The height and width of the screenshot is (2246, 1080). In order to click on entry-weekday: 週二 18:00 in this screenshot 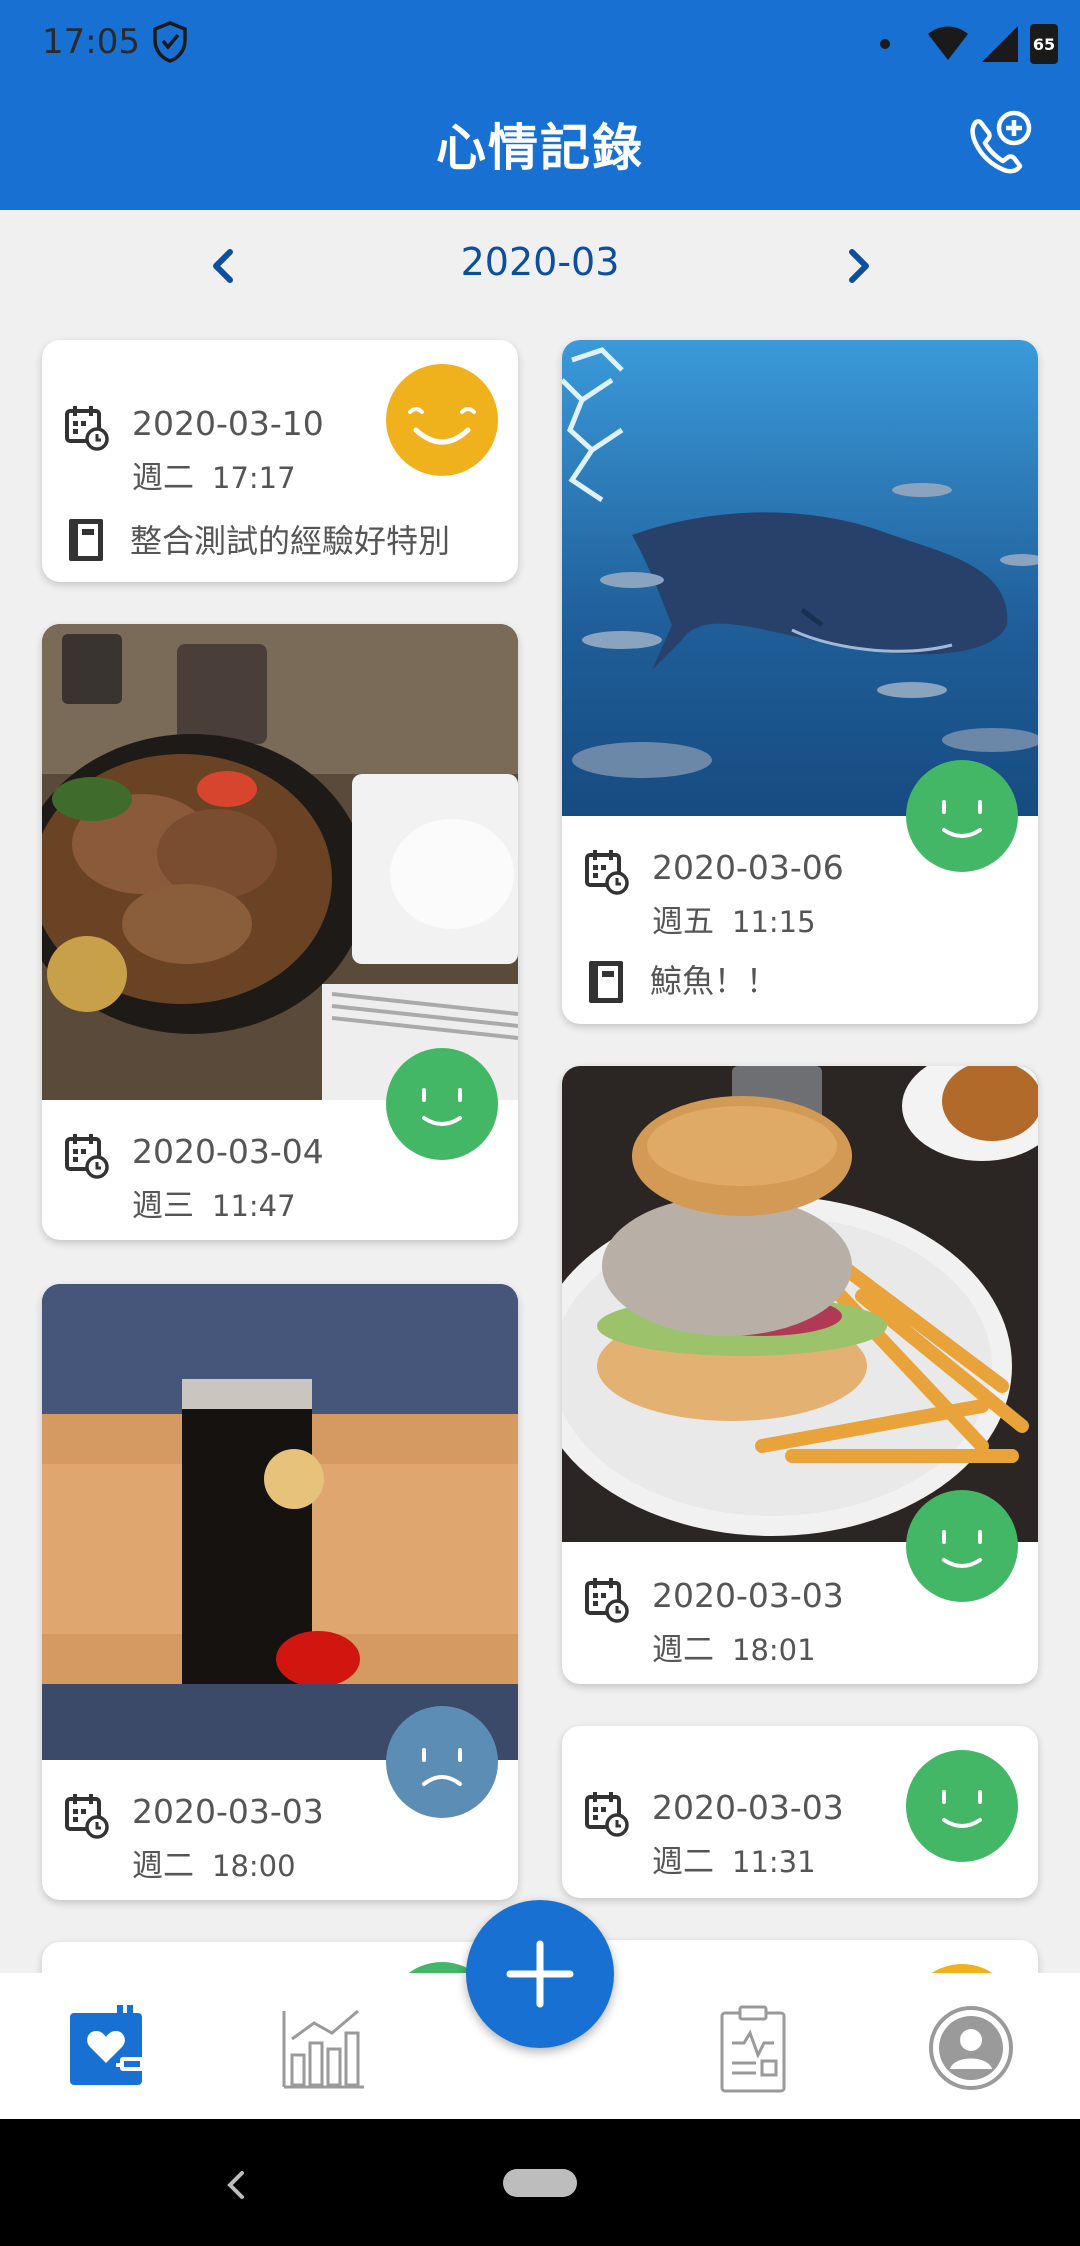, I will do `click(214, 1862)`.